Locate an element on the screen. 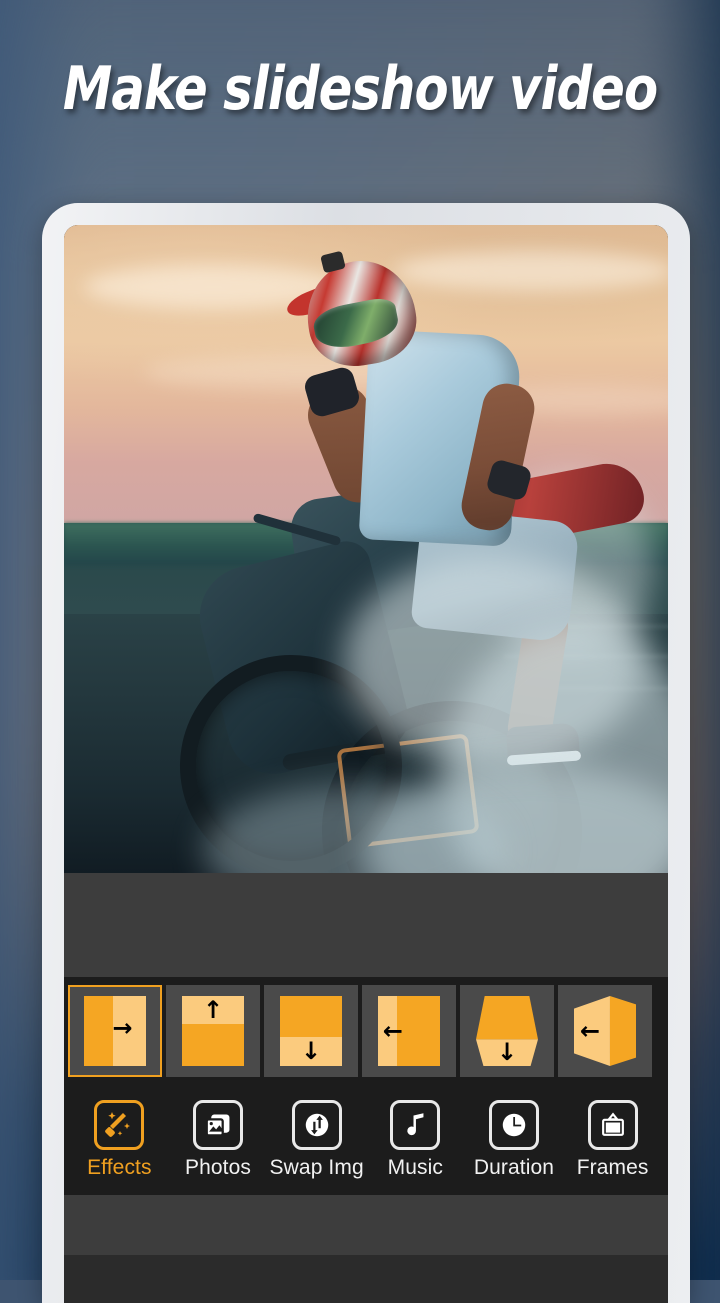 The image size is (720, 1303). page-title: Make slideshow video is located at coordinates (360, 89).